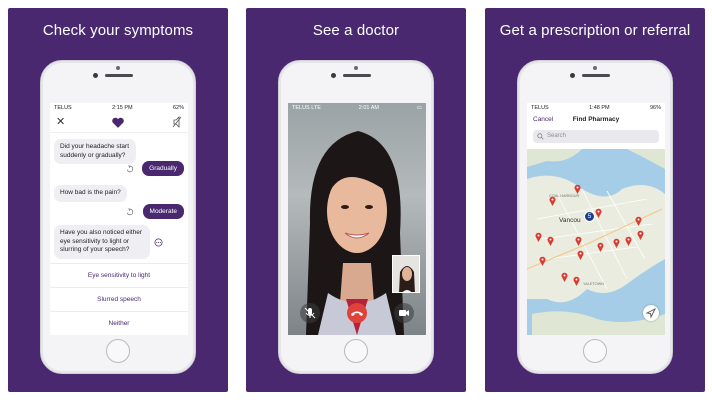 This screenshot has width=712, height=400. Describe the element at coordinates (60, 121) in the screenshot. I see `close-icon: ✕` at that location.